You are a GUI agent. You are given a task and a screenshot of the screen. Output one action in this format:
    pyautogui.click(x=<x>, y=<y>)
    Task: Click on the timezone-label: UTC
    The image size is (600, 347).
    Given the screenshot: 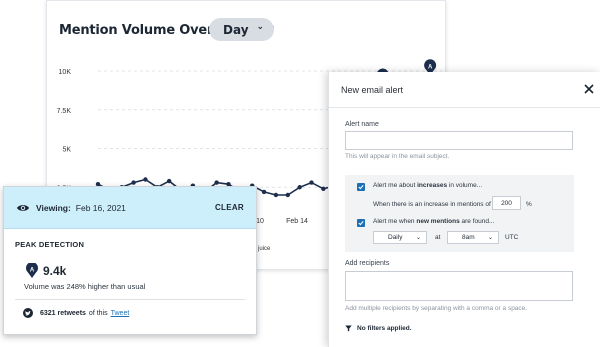 What is the action you would take?
    pyautogui.click(x=512, y=237)
    